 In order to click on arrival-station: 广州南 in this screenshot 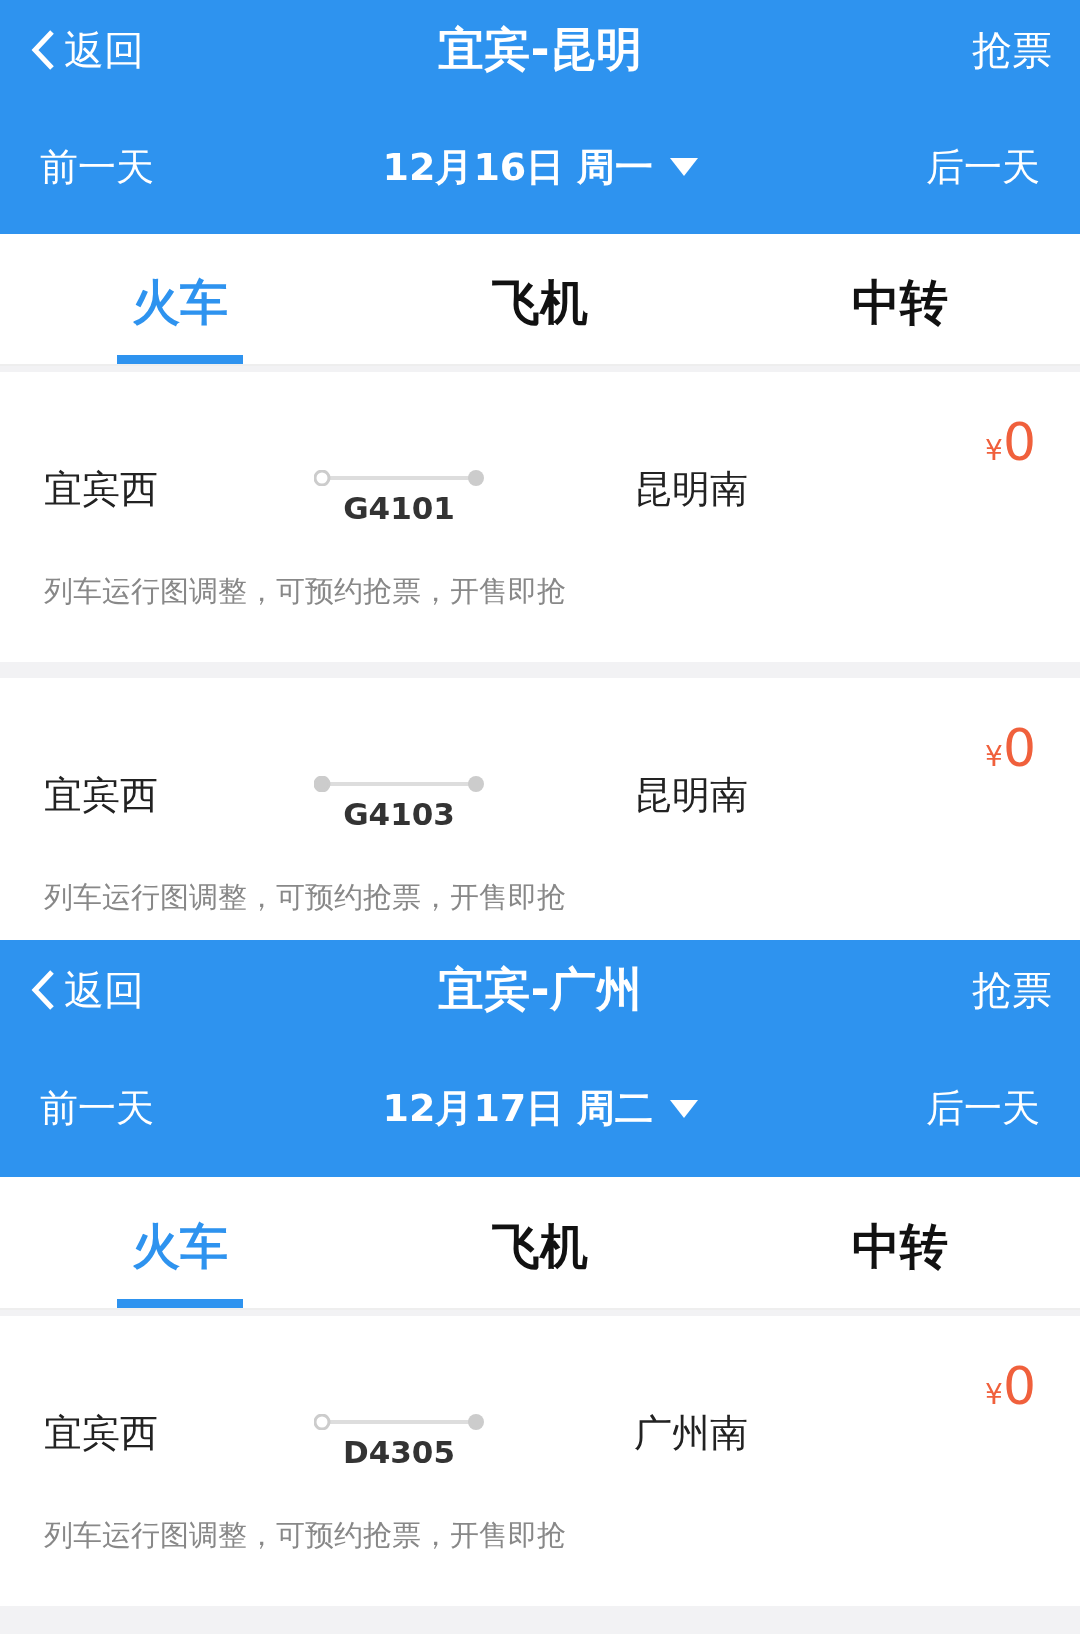, I will do `click(691, 1433)`.